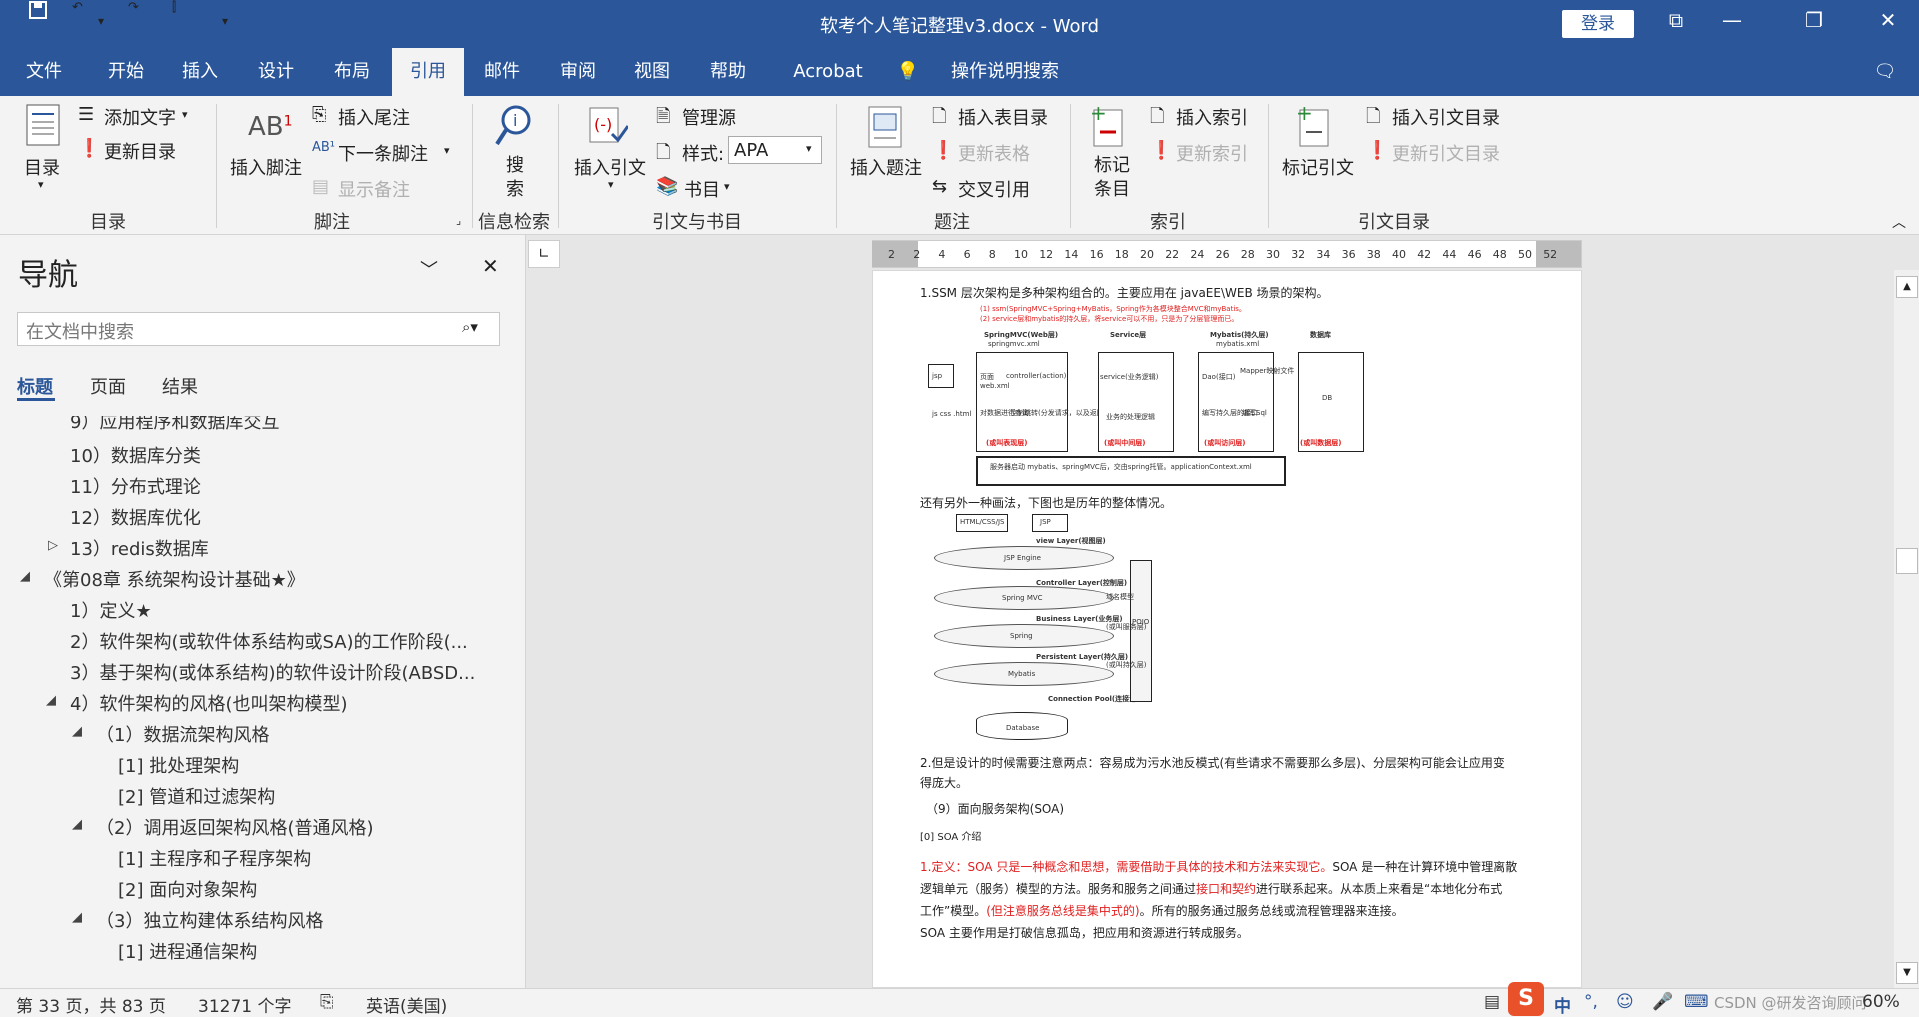 The width and height of the screenshot is (1919, 1017). Describe the element at coordinates (702, 189) in the screenshot. I see `bibliography-button: 书目` at that location.